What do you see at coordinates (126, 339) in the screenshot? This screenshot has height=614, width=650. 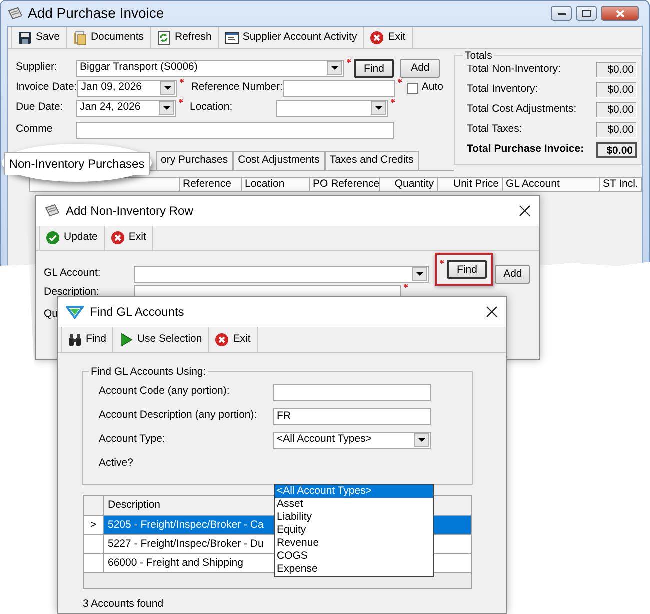 I see `play-icon` at bounding box center [126, 339].